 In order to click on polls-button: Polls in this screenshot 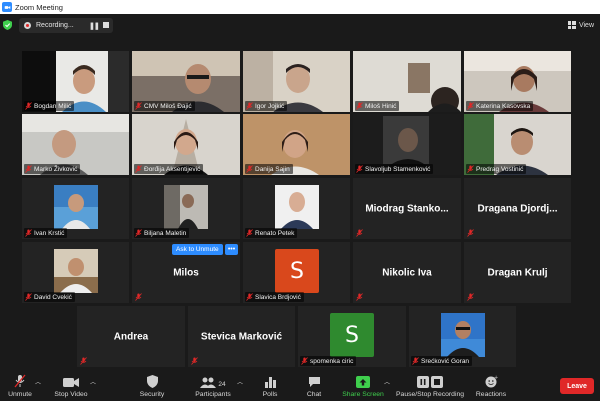, I will do `click(270, 386)`.